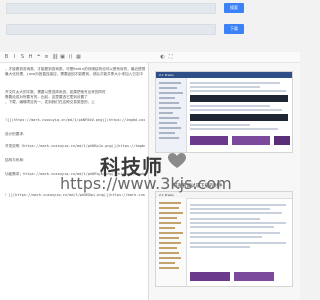 This screenshot has width=320, height=300. What do you see at coordinates (62, 57) in the screenshot?
I see `image-icon: ▣` at bounding box center [62, 57].